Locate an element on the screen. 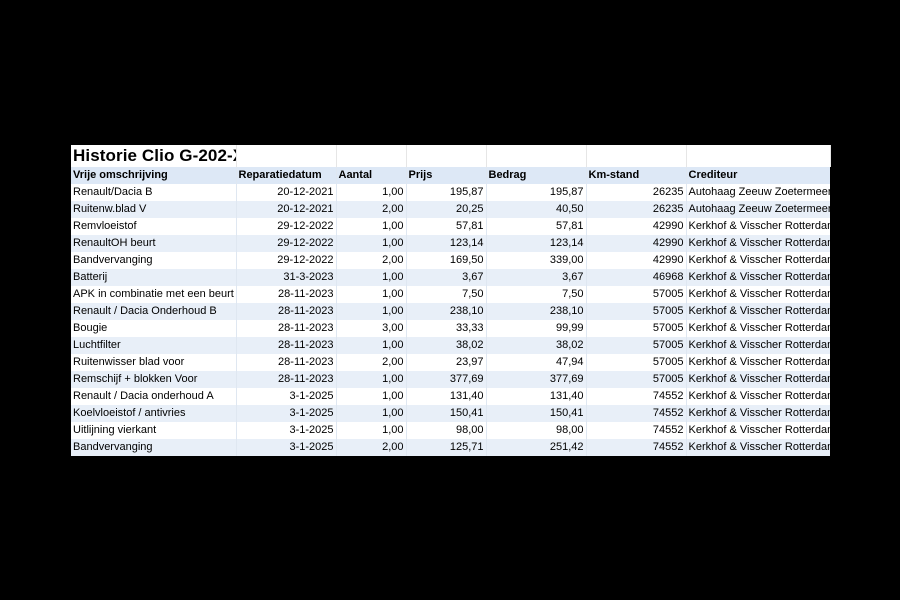 This screenshot has height=600, width=900. cell-quantity: 3,00 is located at coordinates (371, 328).